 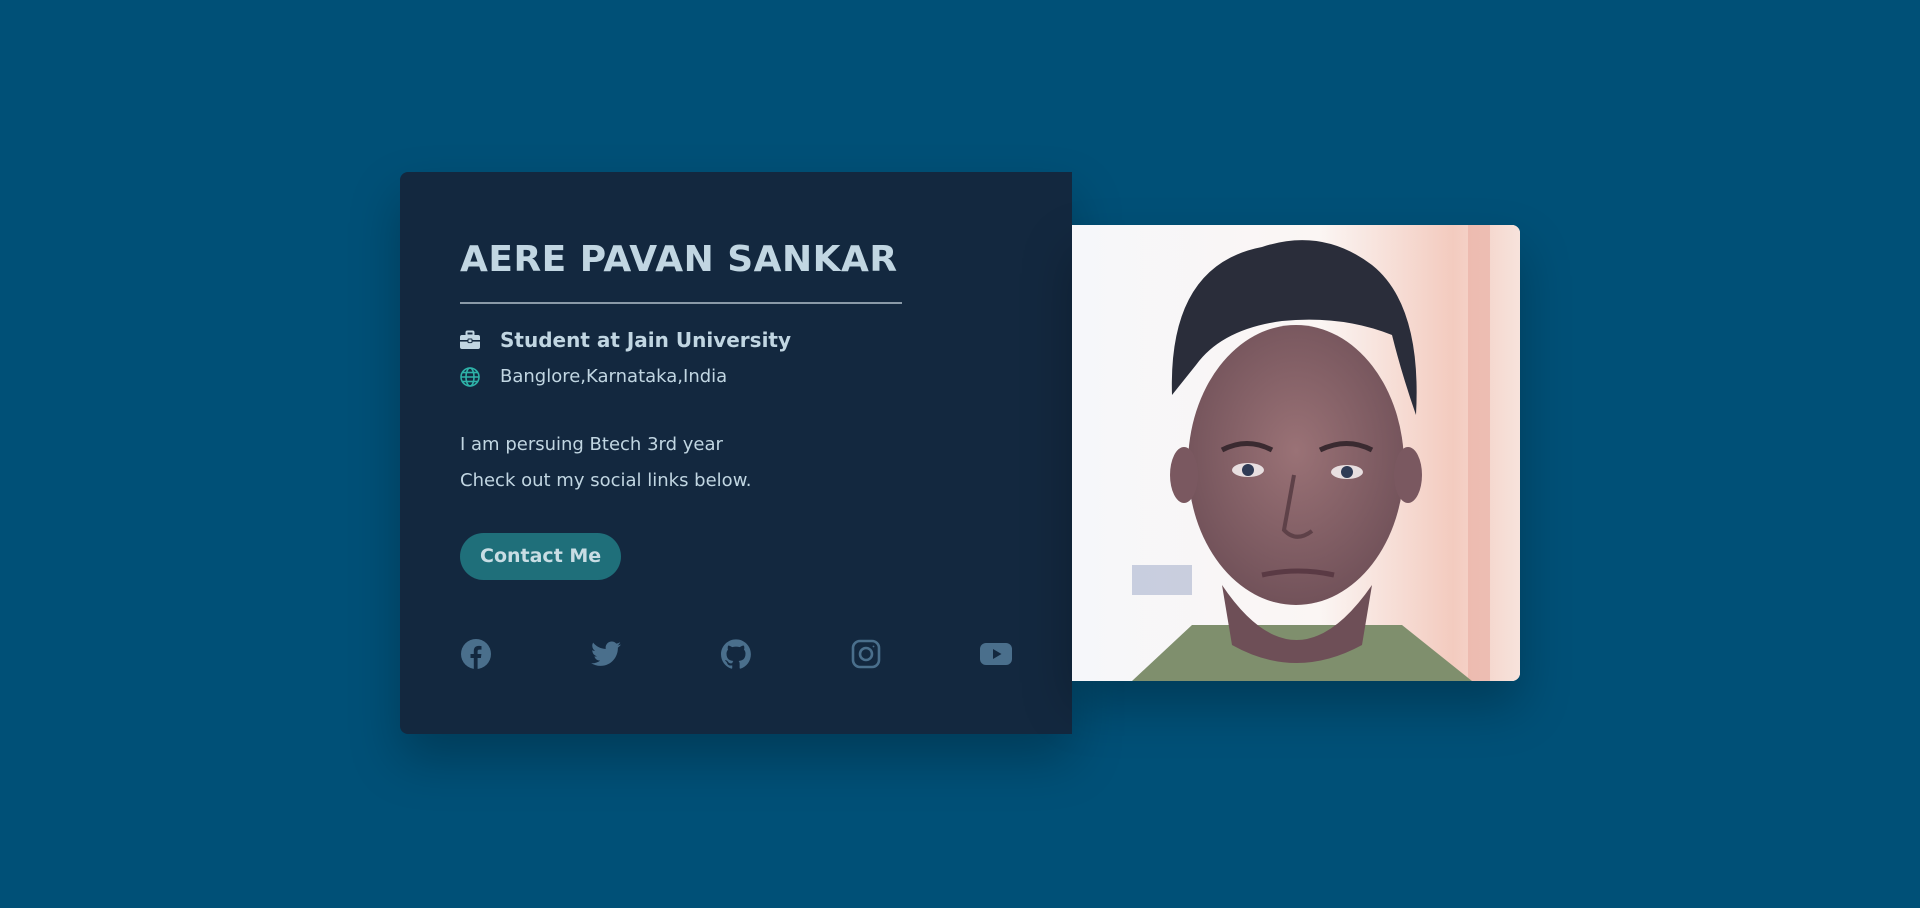 What do you see at coordinates (606, 480) in the screenshot?
I see `bio-line: Check out my social links below.` at bounding box center [606, 480].